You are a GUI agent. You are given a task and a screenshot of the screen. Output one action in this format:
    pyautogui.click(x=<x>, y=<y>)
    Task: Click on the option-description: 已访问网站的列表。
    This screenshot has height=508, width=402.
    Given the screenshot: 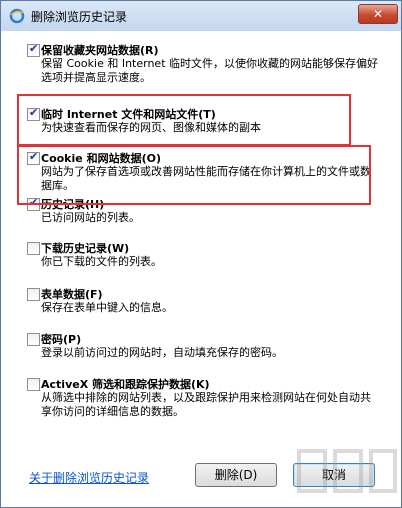 What is the action you would take?
    pyautogui.click(x=90, y=217)
    